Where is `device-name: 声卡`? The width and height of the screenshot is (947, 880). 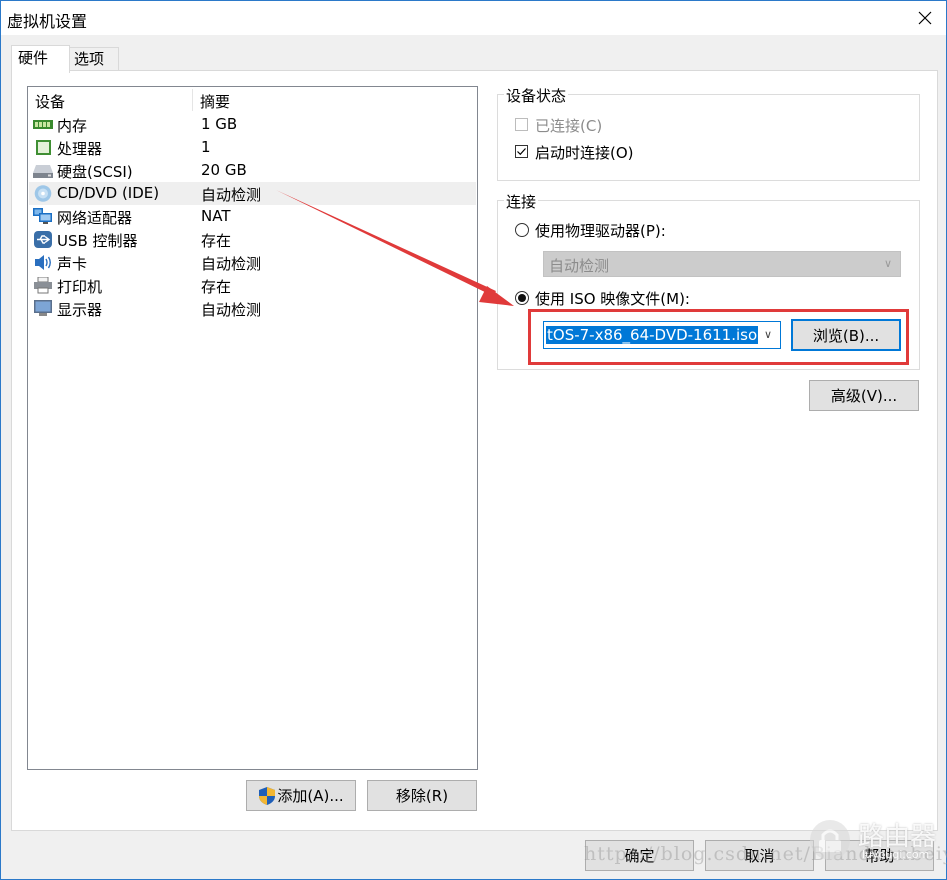
device-name: 声卡 is located at coordinates (72, 264).